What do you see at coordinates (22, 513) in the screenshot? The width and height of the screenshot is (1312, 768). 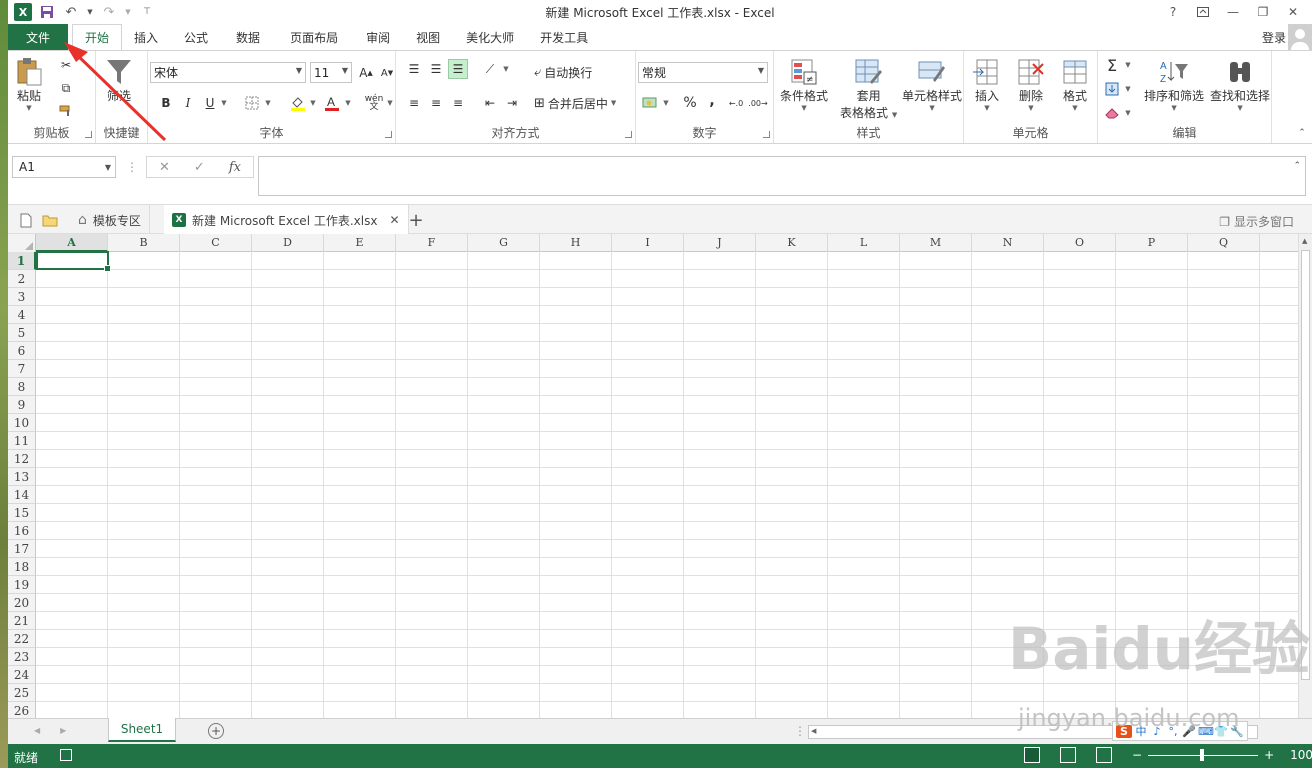 I see `row-header-15: 15` at bounding box center [22, 513].